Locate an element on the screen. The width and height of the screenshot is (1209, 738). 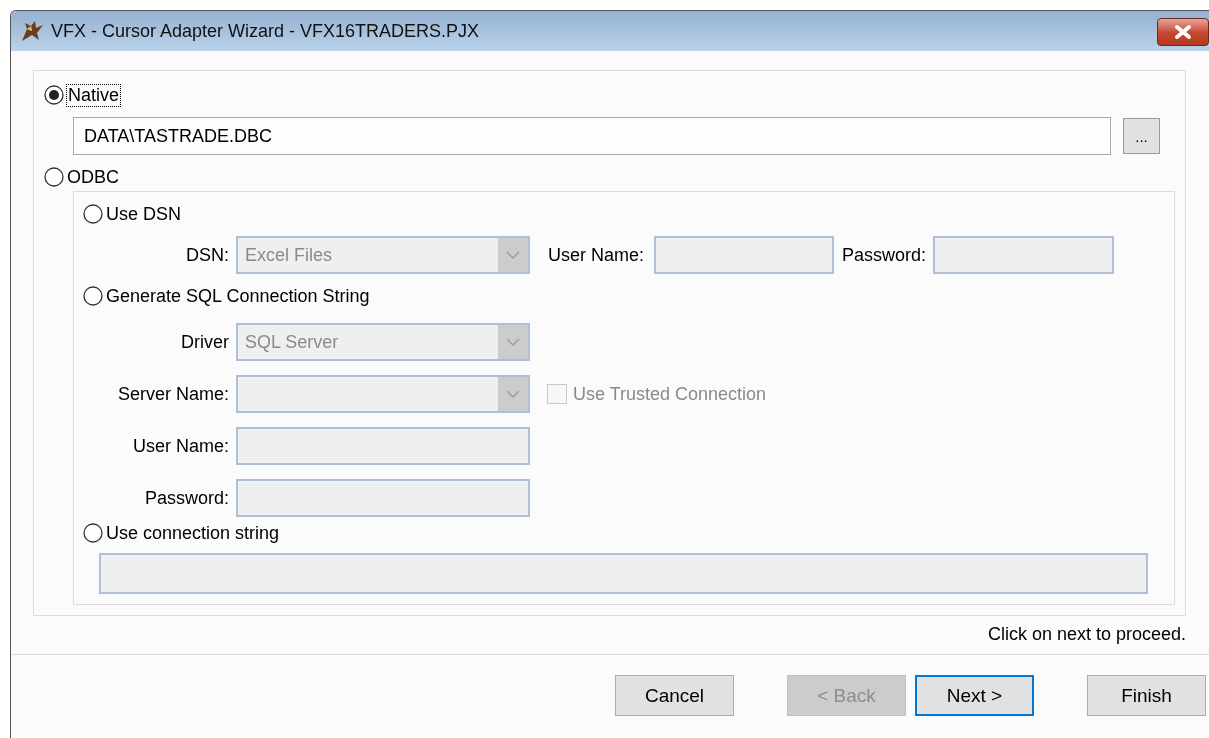
trusted-connection-label: Use Trusted Connection is located at coordinates (670, 394).